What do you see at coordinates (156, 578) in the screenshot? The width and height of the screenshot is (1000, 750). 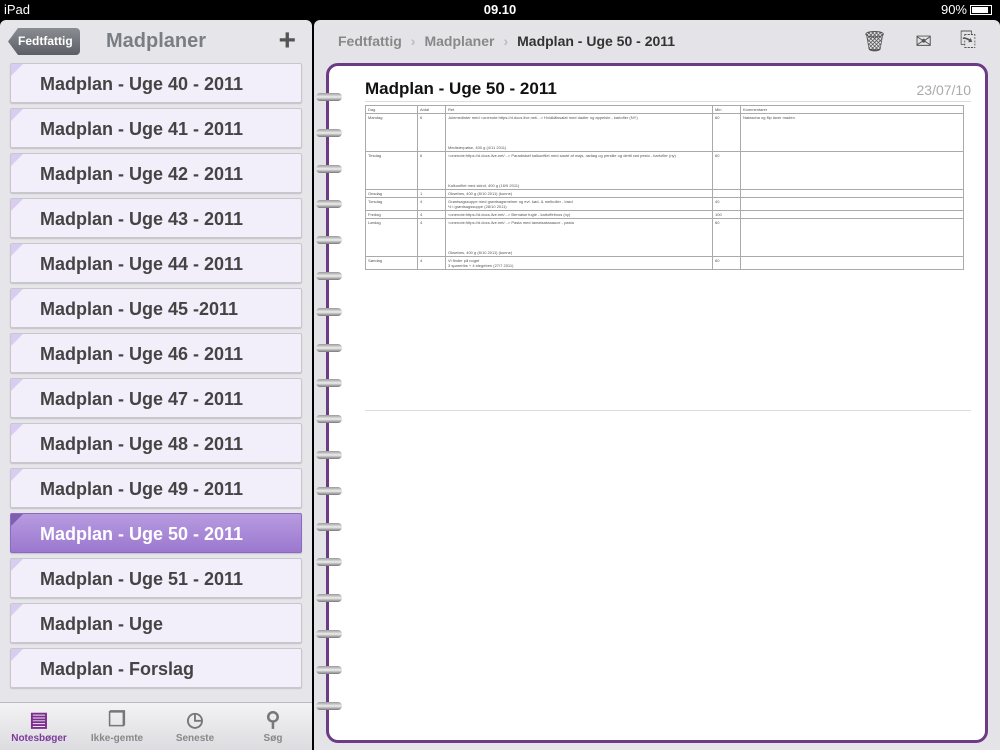 I see `sidebar-item: Madplan - Uge 51 - 2011` at bounding box center [156, 578].